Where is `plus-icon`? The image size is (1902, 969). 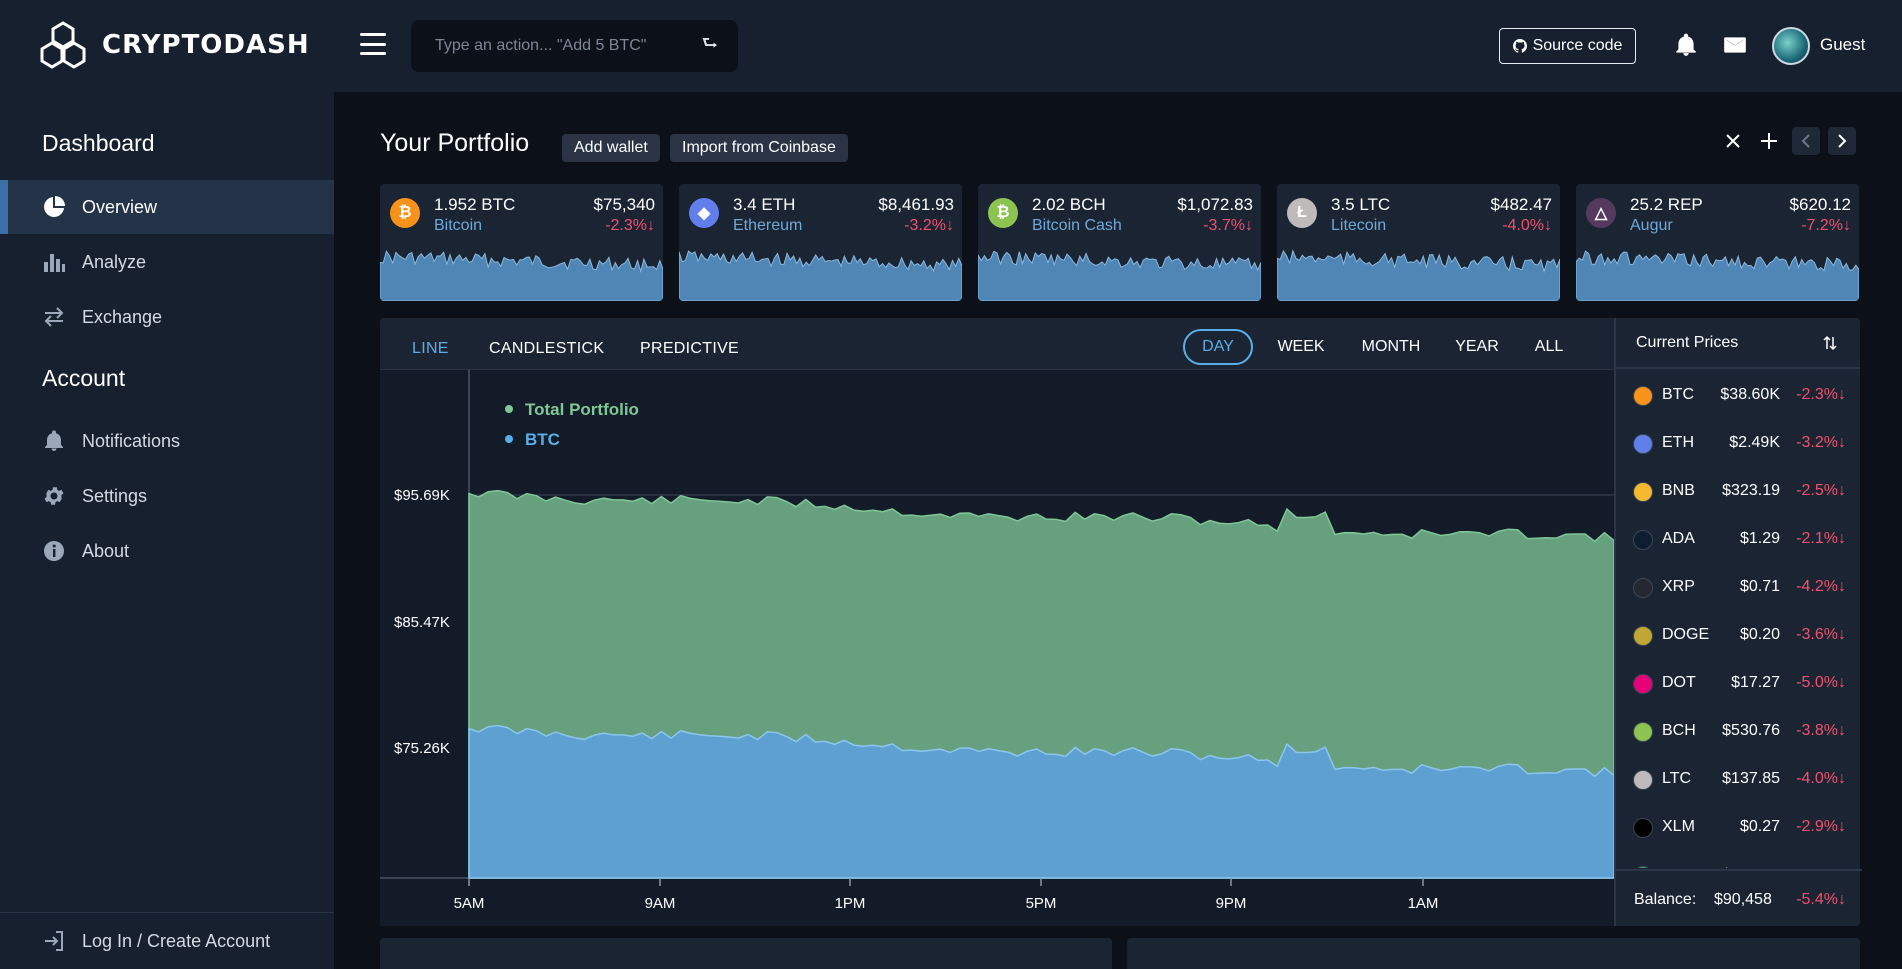
plus-icon is located at coordinates (1769, 141).